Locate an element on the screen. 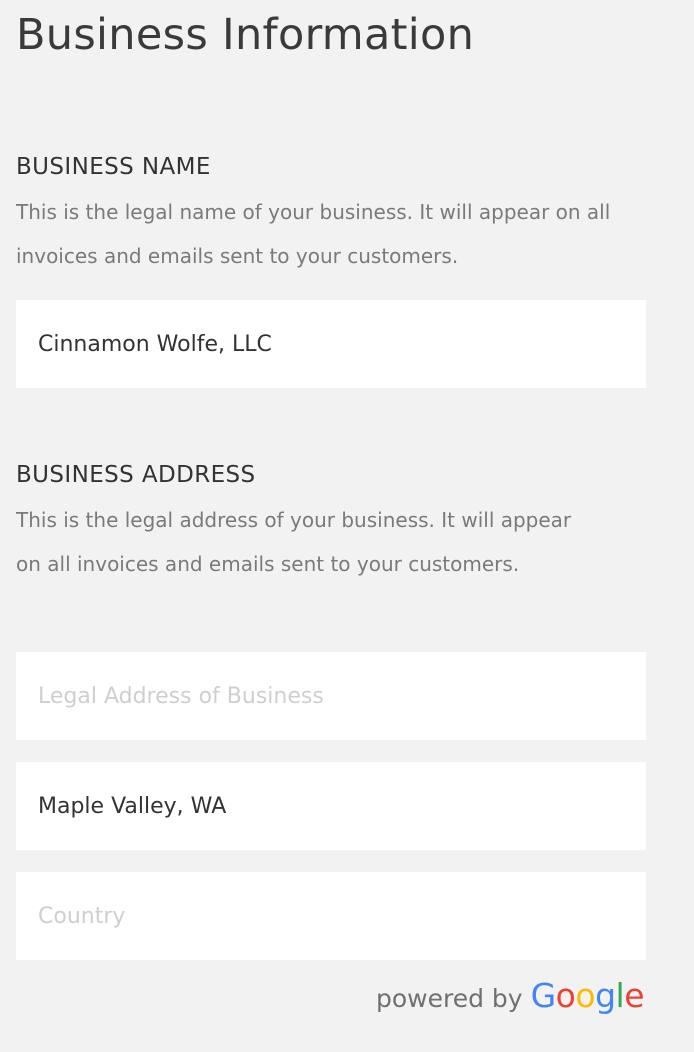 Image resolution: width=694 pixels, height=1052 pixels. google-logo-letter: e is located at coordinates (634, 995).